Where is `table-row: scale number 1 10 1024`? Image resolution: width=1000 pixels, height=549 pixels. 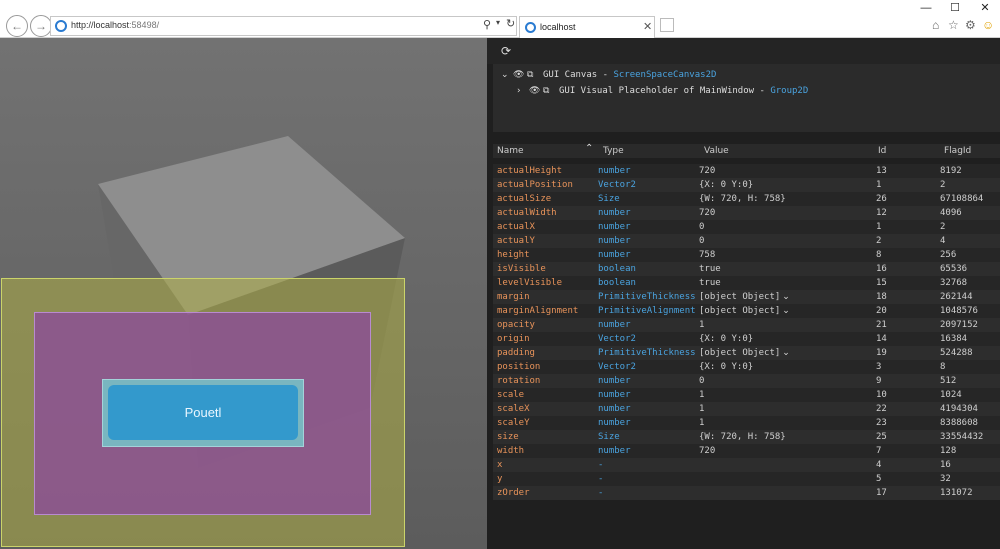 table-row: scale number 1 10 1024 is located at coordinates (746, 395).